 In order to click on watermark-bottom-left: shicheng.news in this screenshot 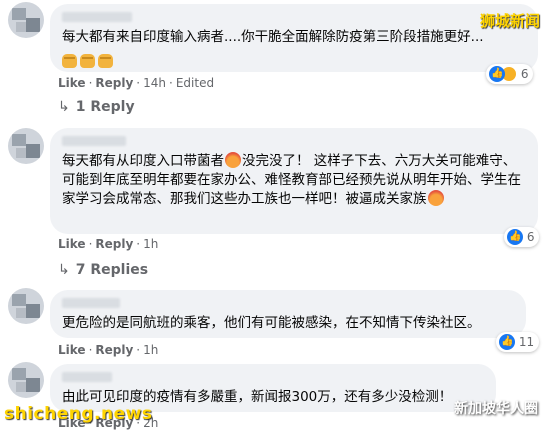, I will do `click(78, 414)`.